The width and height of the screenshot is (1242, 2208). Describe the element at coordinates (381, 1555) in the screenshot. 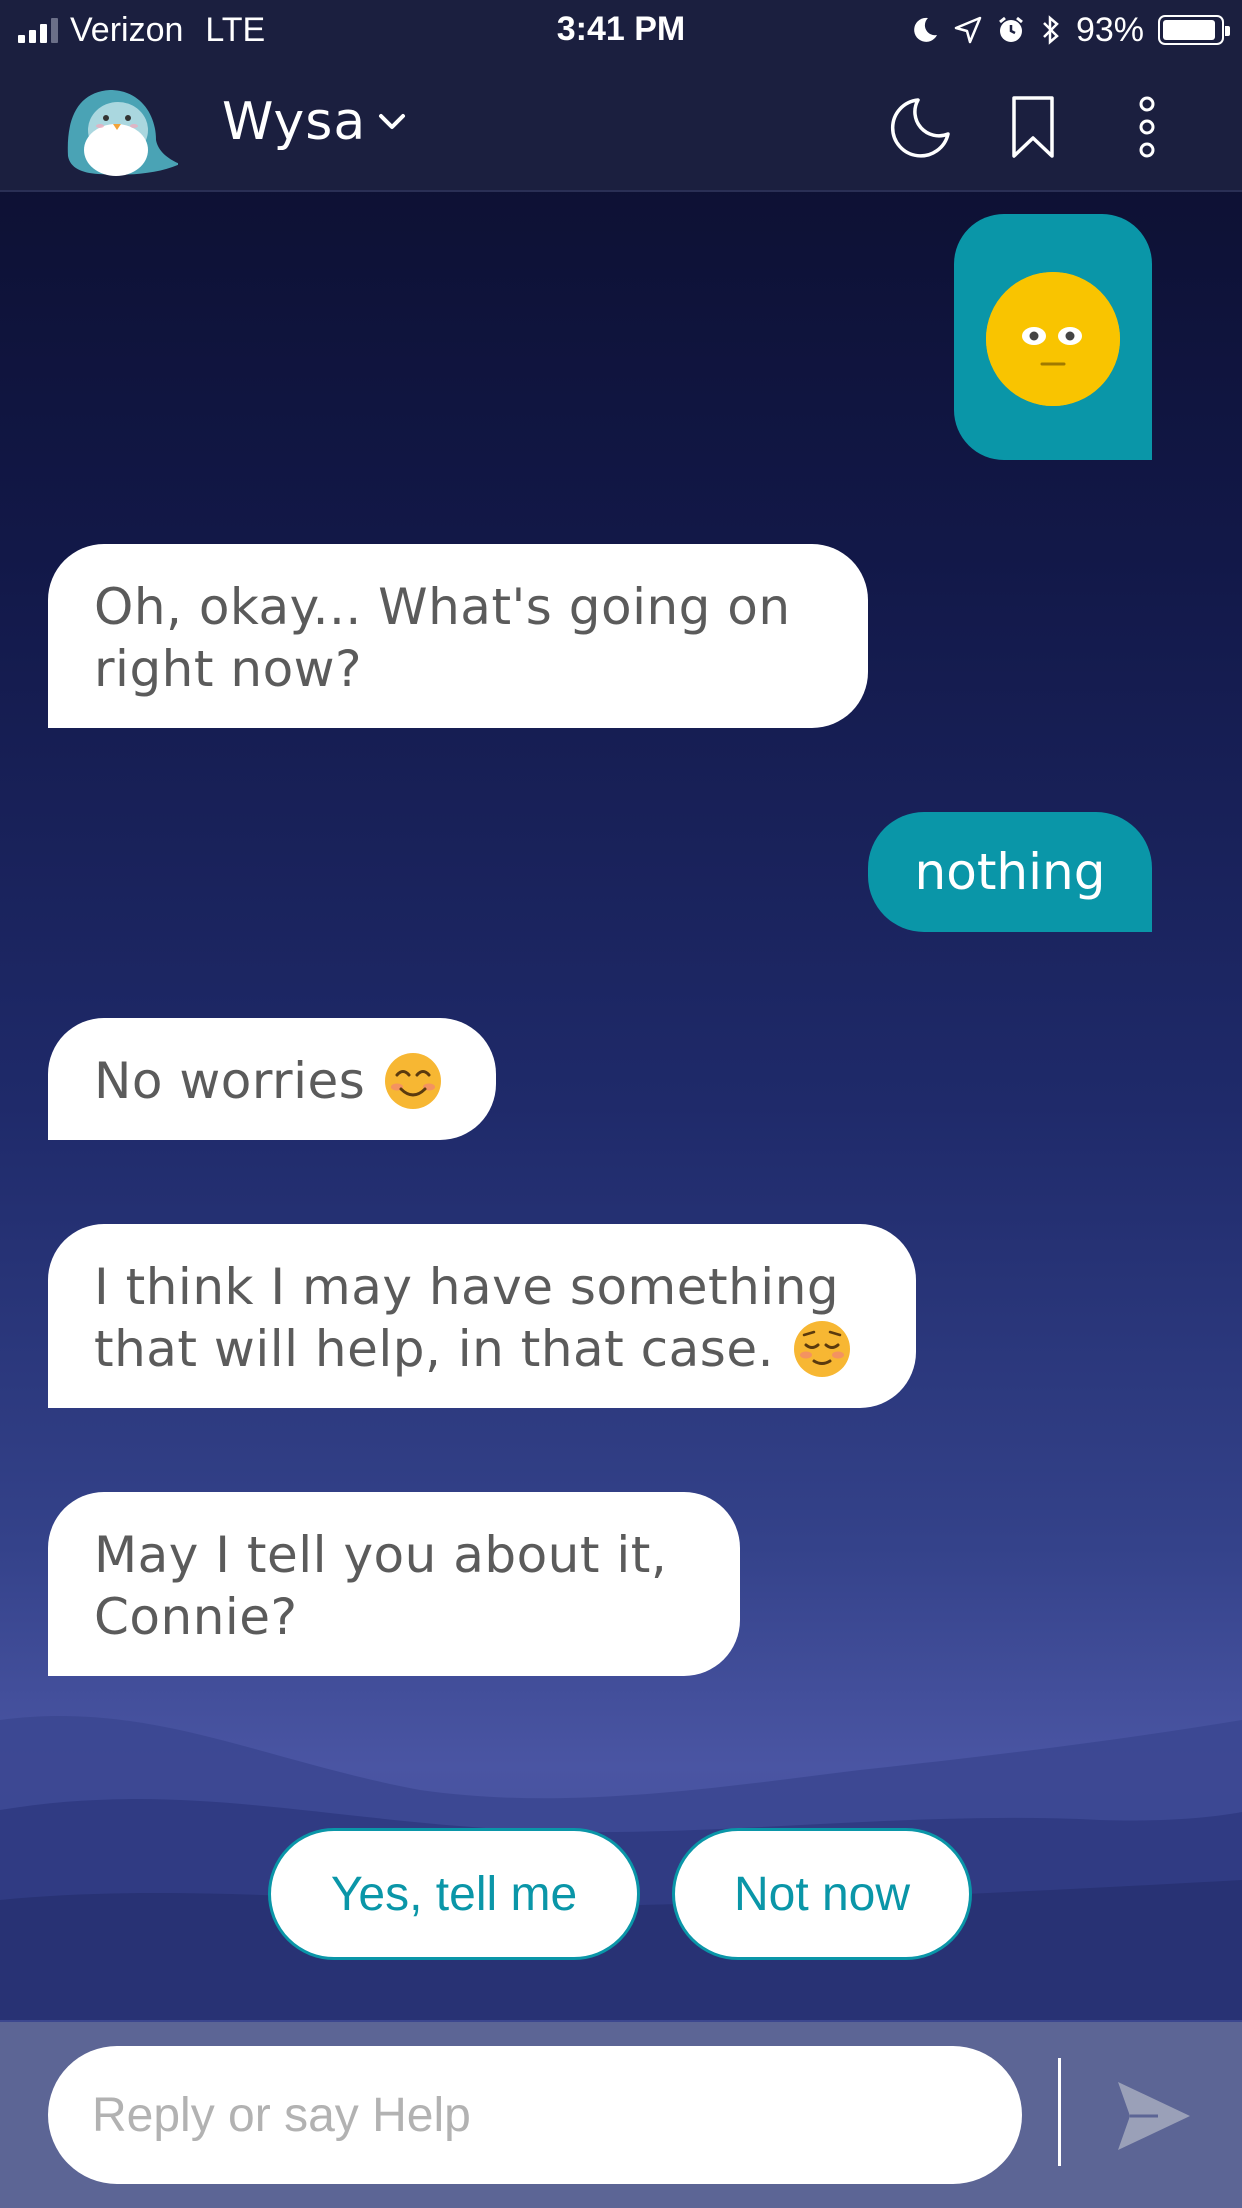

I see `message-line: May I tell you about it,` at that location.